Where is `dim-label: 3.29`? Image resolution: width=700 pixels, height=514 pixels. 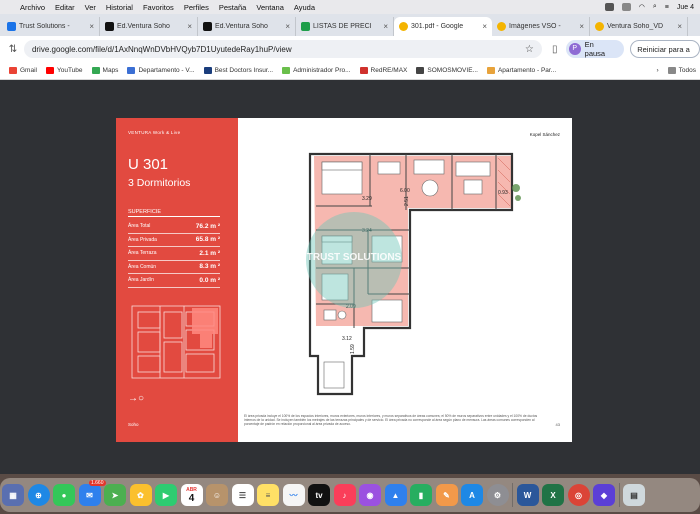 dim-label: 3.29 is located at coordinates (367, 199).